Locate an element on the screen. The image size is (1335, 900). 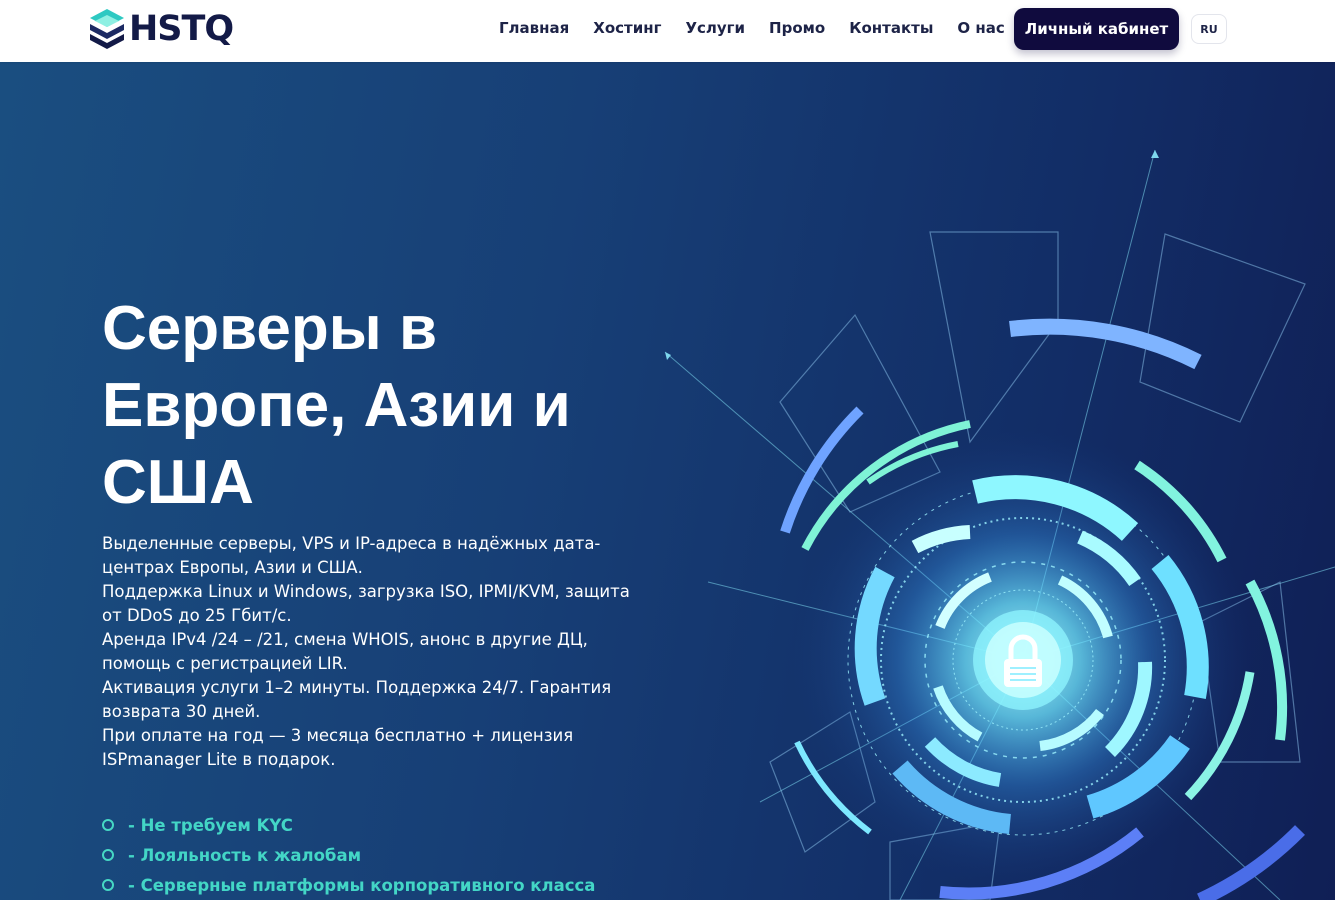
hero-title: Серверы в Европе, Азии и США is located at coordinates (336, 405).